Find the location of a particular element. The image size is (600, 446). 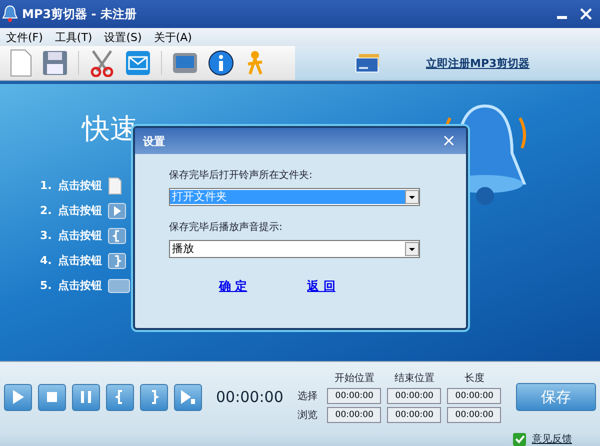

register-link: 立即注册MP3剪切器 is located at coordinates (478, 63).